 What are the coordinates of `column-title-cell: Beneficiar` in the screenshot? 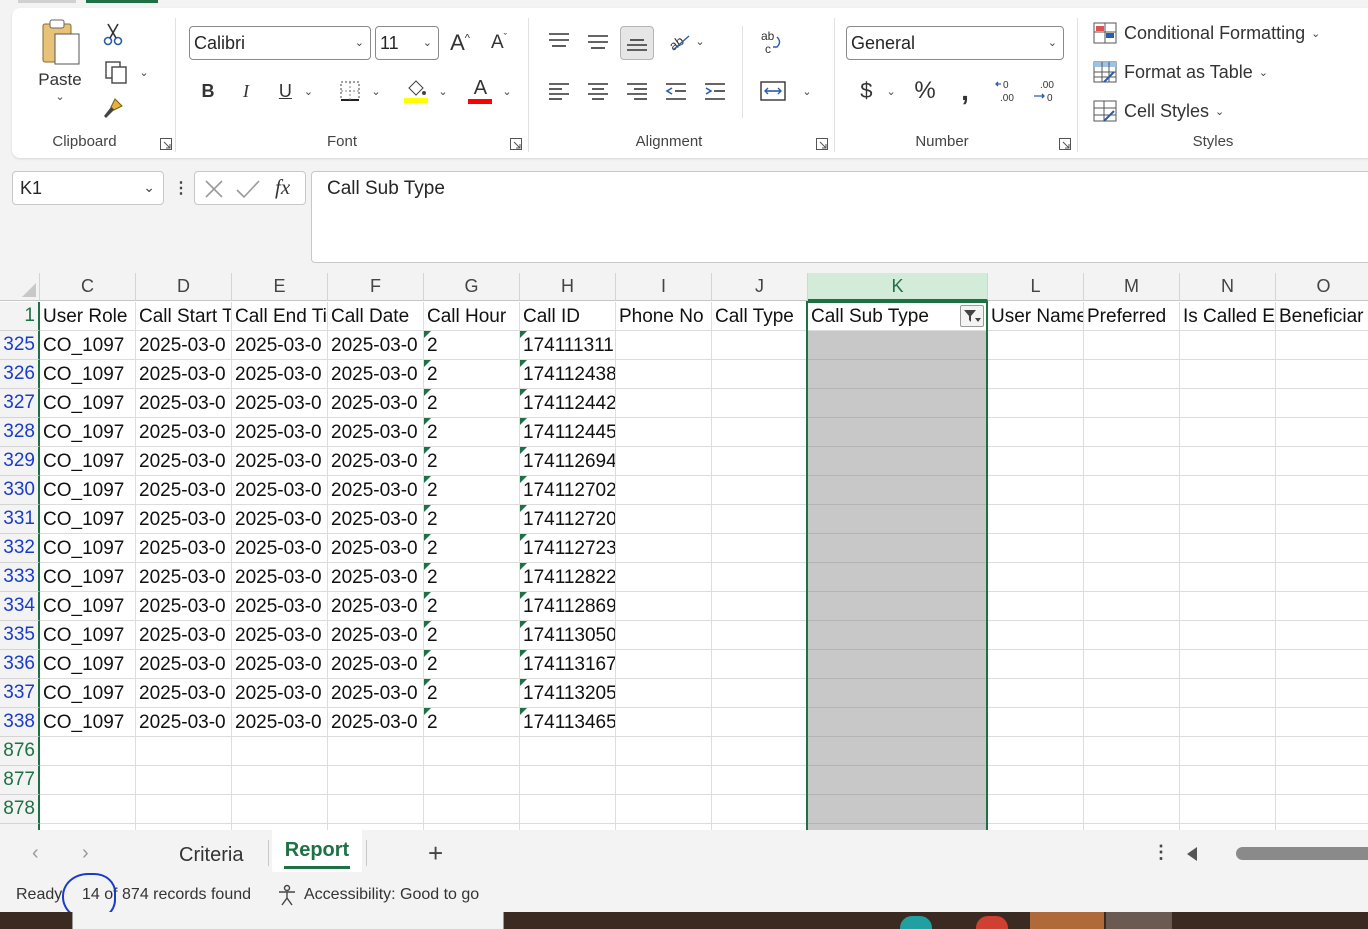 It's located at (1322, 316).